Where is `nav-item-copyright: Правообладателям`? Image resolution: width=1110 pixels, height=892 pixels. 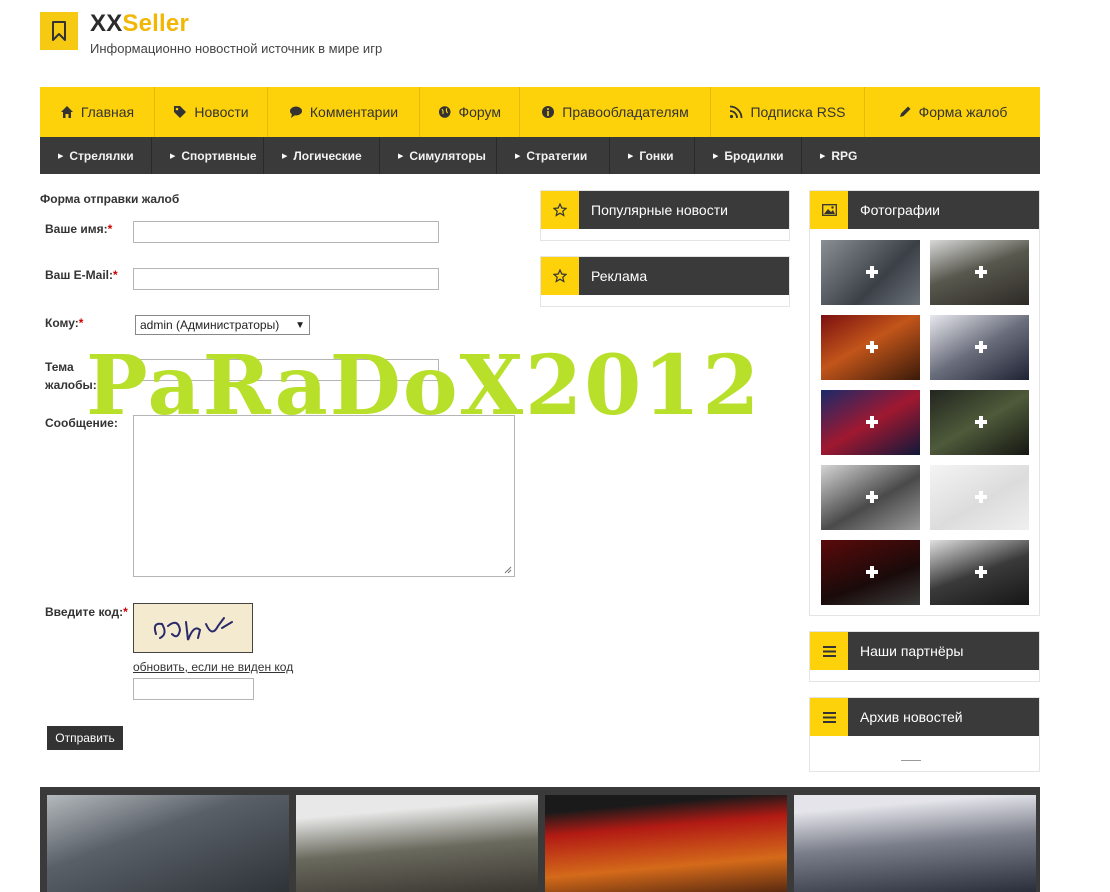 nav-item-copyright: Правообладателям is located at coordinates (615, 112).